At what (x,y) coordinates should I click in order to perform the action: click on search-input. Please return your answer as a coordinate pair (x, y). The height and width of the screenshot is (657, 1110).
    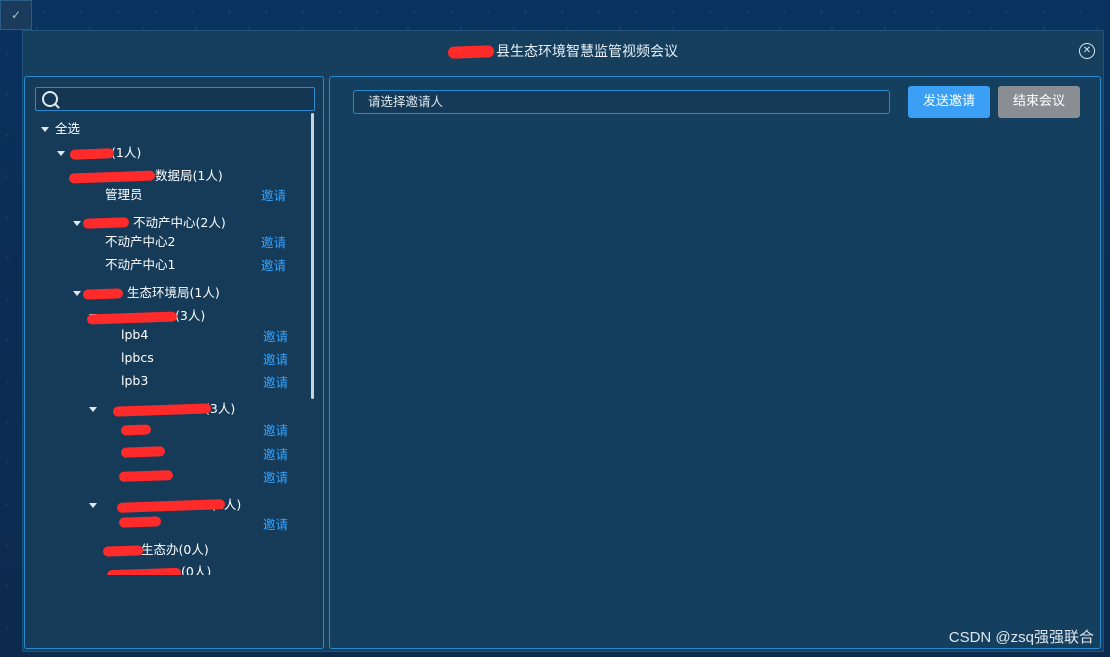
    Looking at the image, I should click on (189, 100).